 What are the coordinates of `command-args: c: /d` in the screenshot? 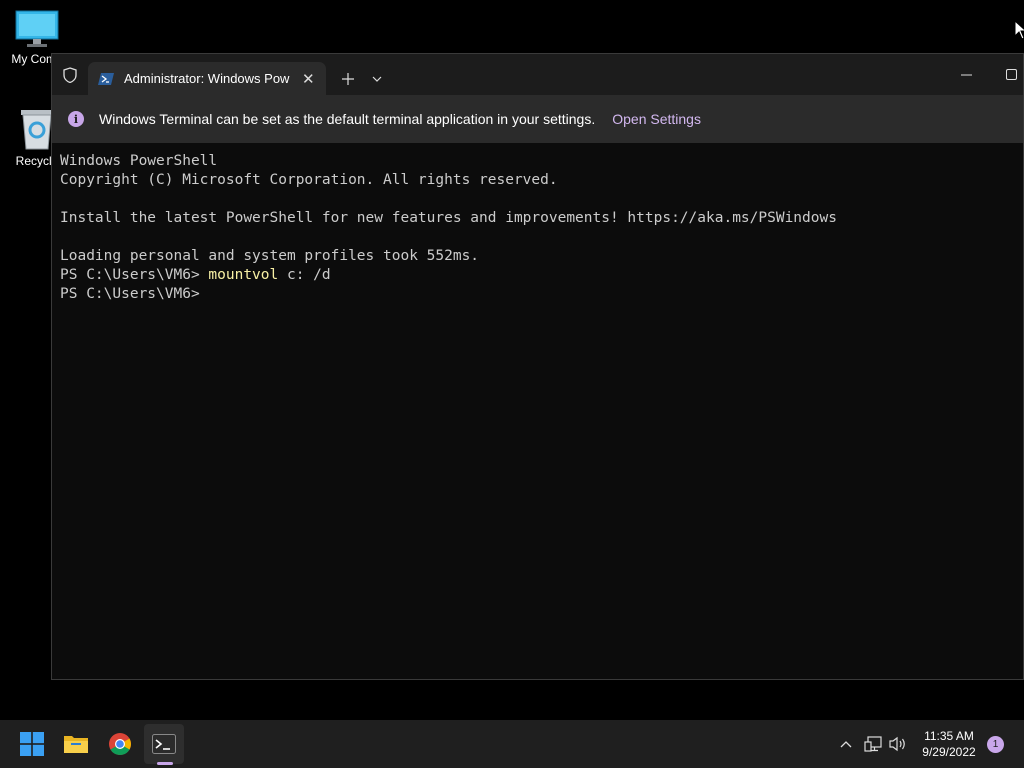 It's located at (304, 275).